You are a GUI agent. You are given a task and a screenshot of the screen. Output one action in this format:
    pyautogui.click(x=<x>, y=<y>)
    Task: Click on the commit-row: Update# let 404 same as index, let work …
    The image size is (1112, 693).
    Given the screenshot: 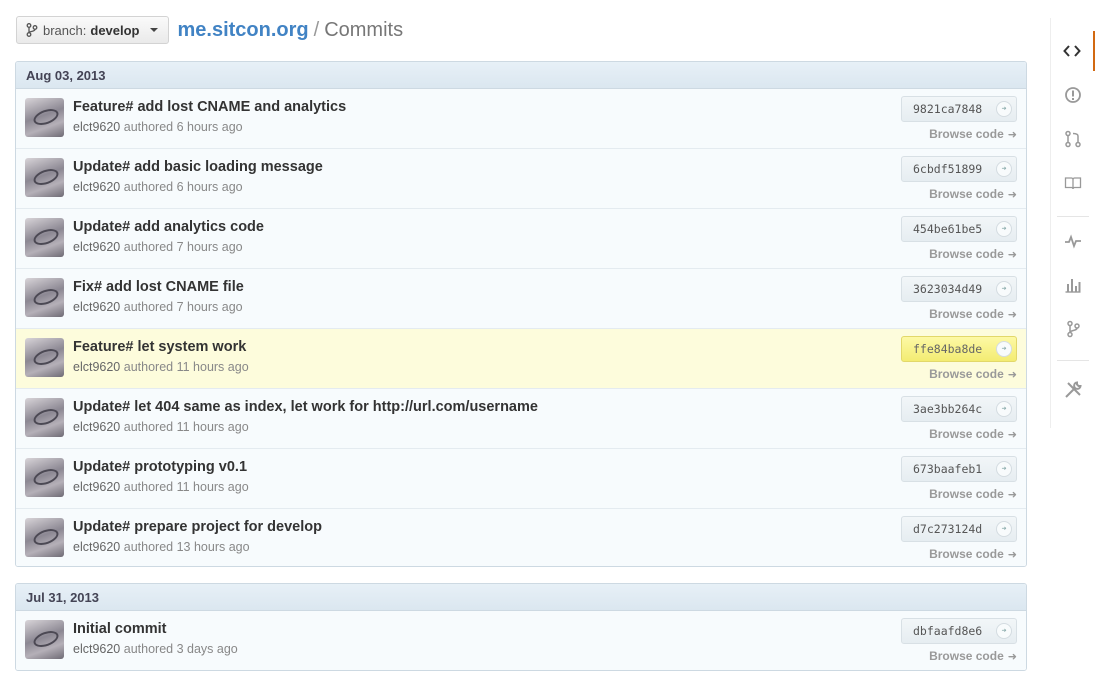 What is the action you would take?
    pyautogui.click(x=521, y=418)
    